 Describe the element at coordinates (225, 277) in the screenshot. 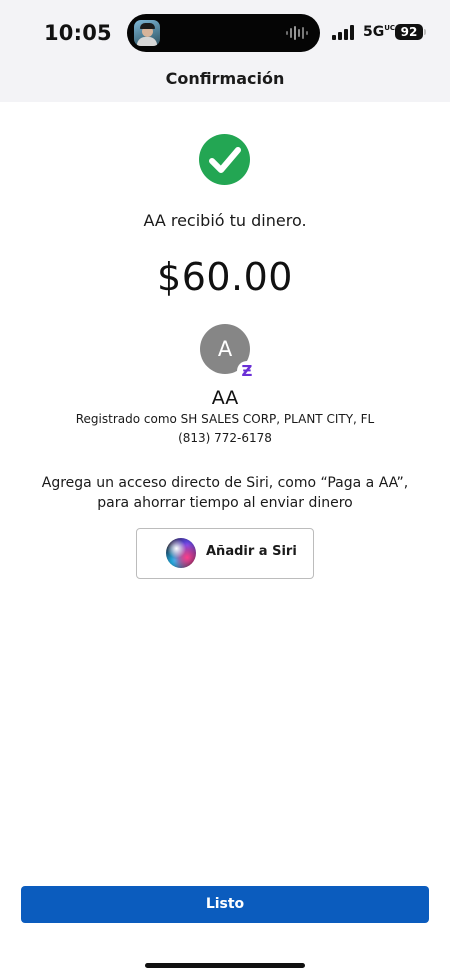

I see `payment-amount: $60.00` at that location.